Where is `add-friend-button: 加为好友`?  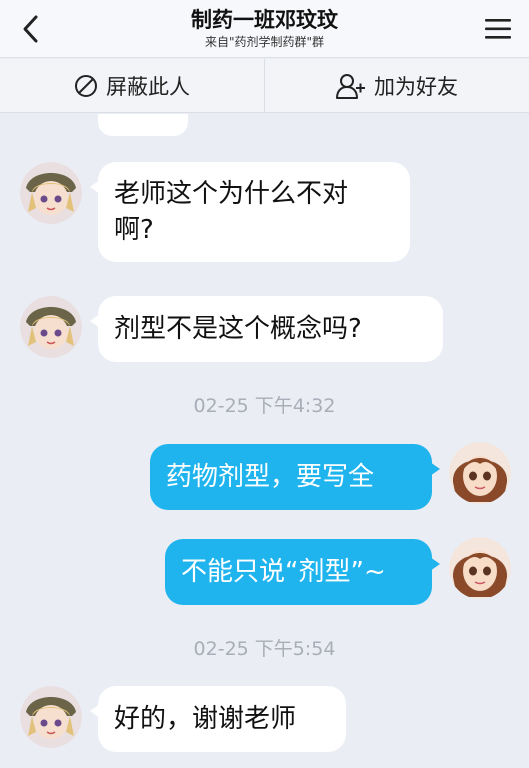
add-friend-button: 加为好友 is located at coordinates (396, 85).